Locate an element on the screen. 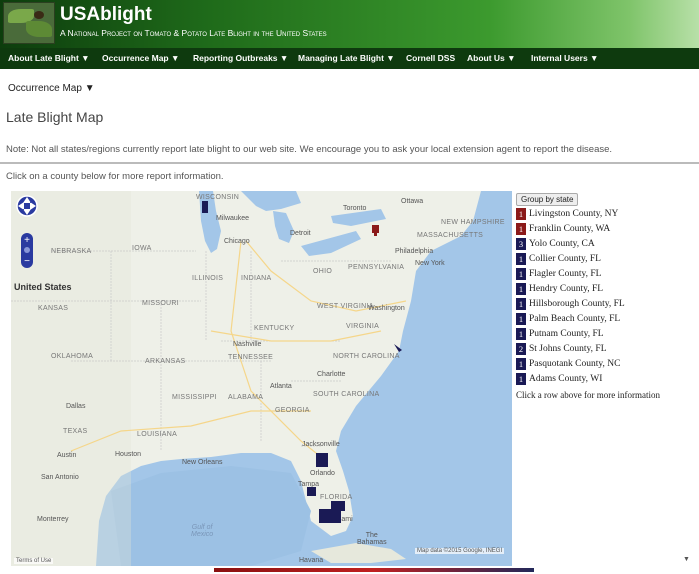 This screenshot has height=574, width=699. map-label: San Antonio is located at coordinates (60, 477).